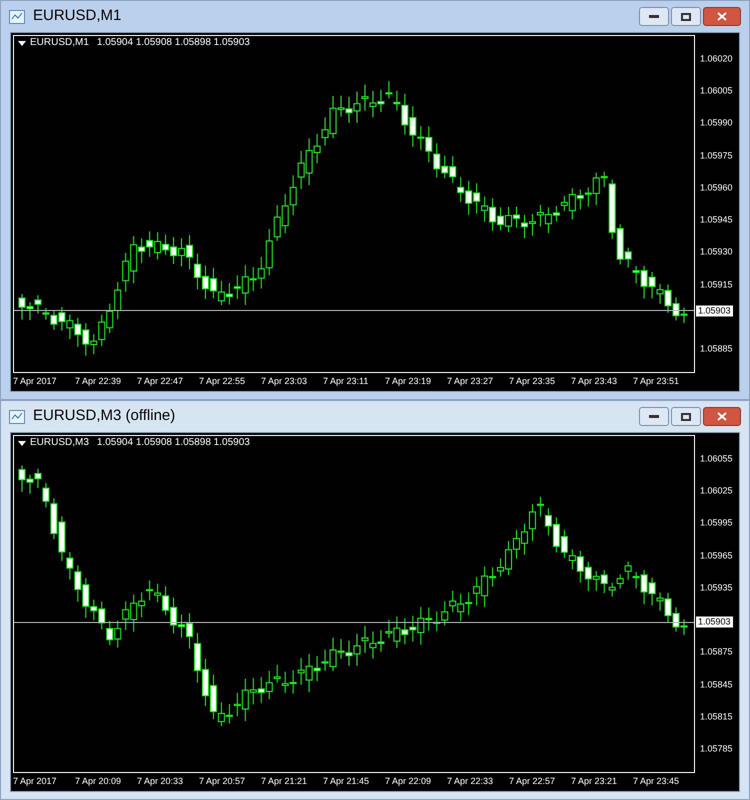 This screenshot has height=800, width=750. I want to click on price-label: 1.05975, so click(716, 155).